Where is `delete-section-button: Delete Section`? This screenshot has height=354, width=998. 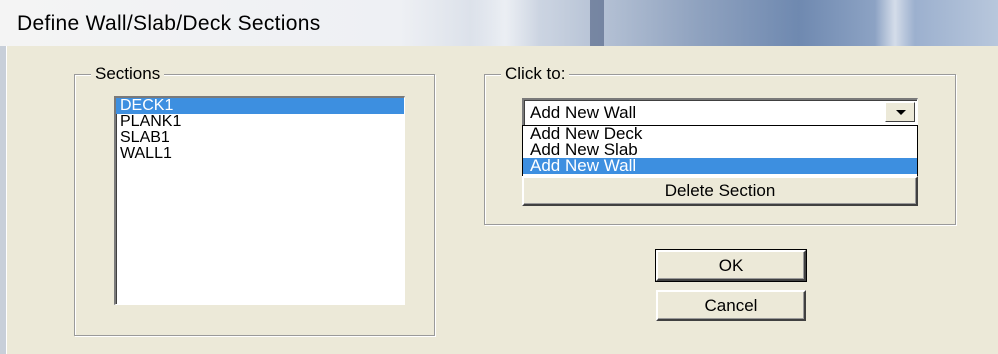 delete-section-button: Delete Section is located at coordinates (720, 191).